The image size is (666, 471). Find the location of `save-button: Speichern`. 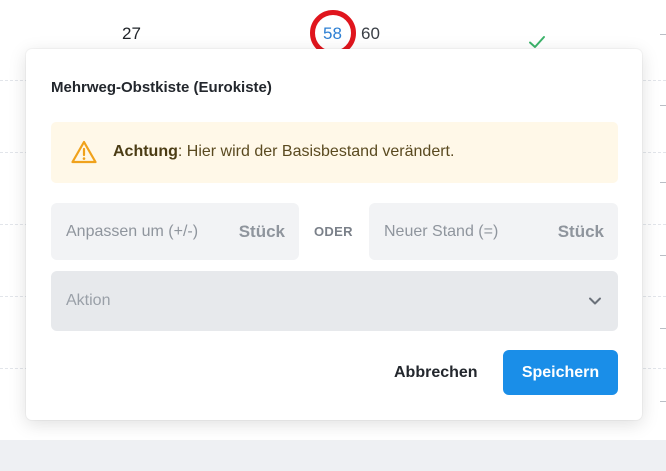

save-button: Speichern is located at coordinates (560, 372).